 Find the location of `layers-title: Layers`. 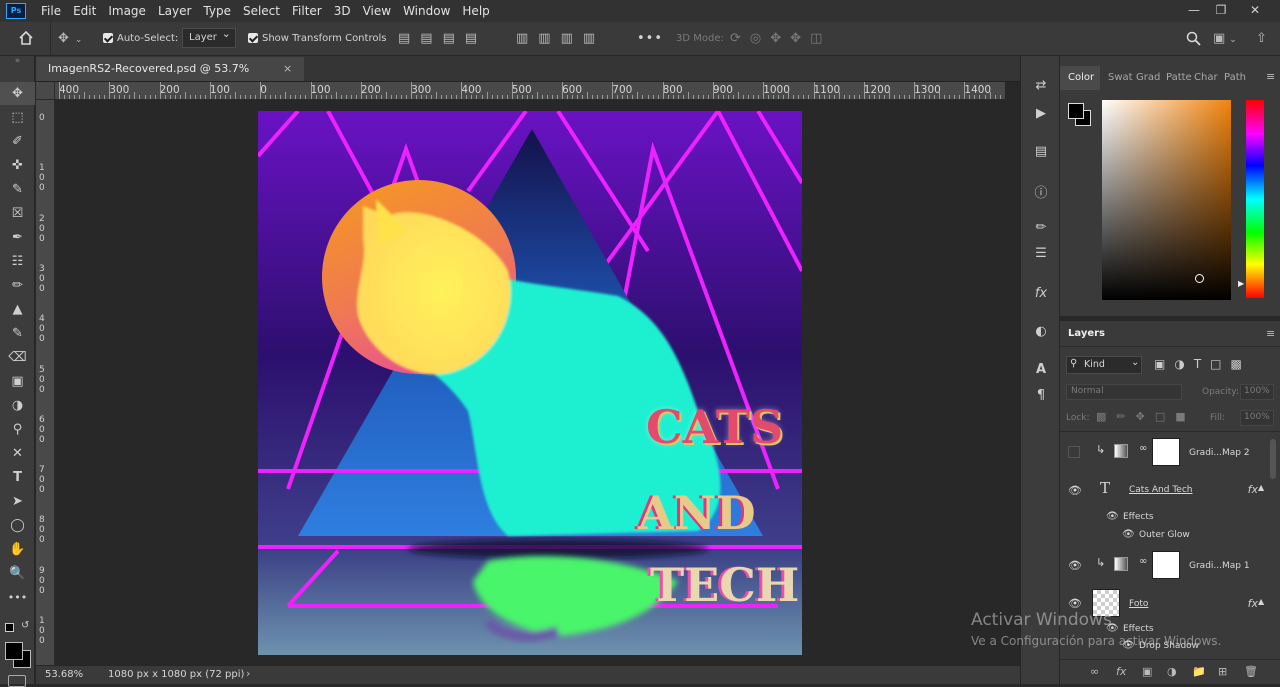

layers-title: Layers is located at coordinates (1086, 333).